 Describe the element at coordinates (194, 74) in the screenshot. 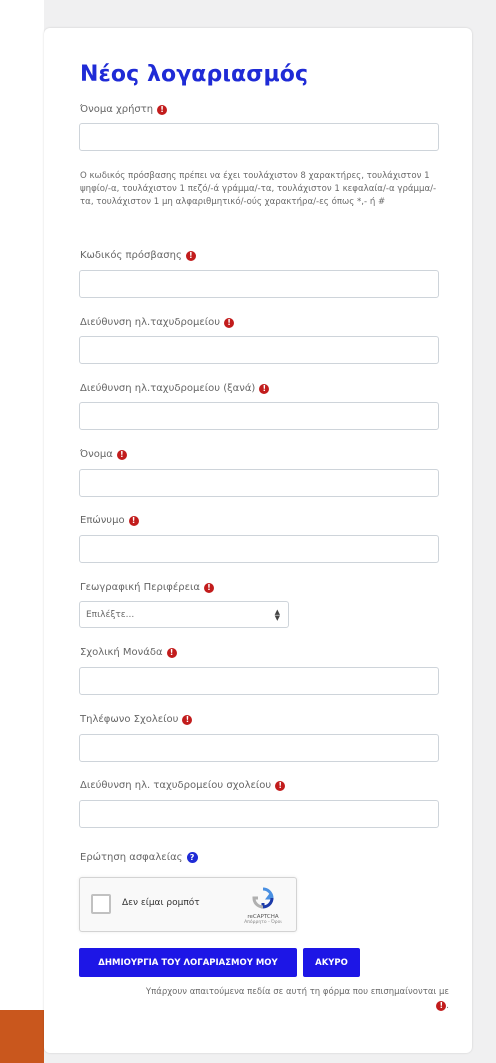

I see `page-title: Νέος λογαριασμός` at that location.